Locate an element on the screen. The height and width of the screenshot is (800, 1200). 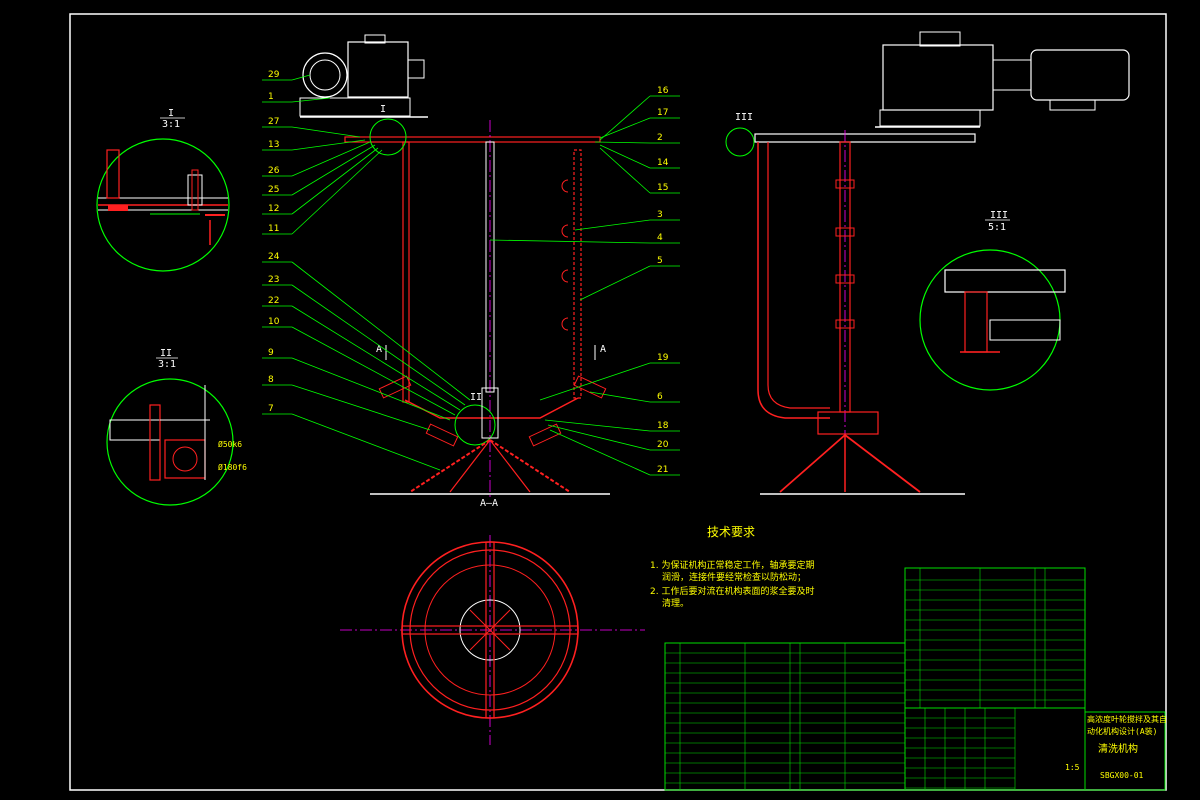
dim-d2: Ø180f6 is located at coordinates (232, 467).